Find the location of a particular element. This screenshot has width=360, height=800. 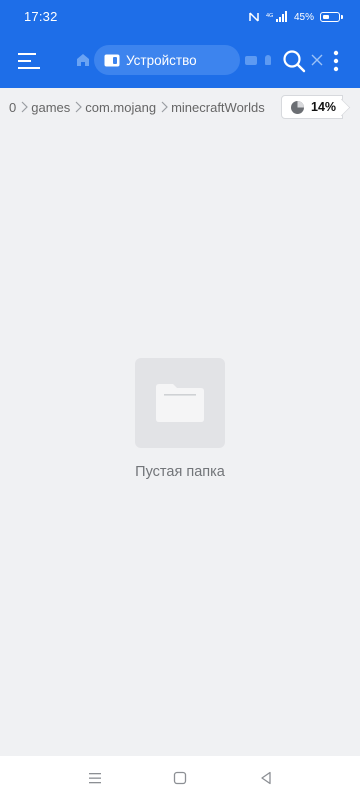

storage-percent: 14% is located at coordinates (324, 107).